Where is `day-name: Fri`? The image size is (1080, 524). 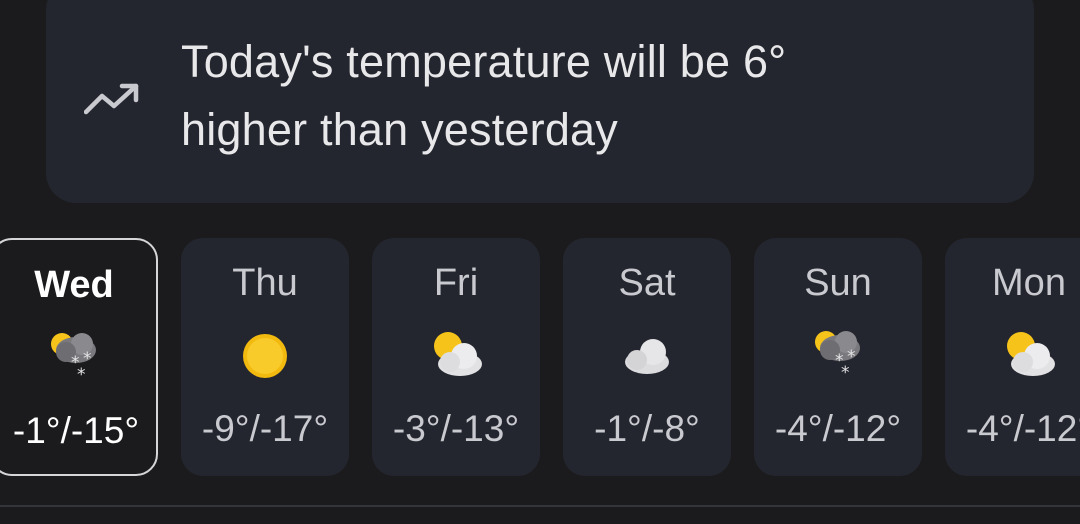 day-name: Fri is located at coordinates (456, 283).